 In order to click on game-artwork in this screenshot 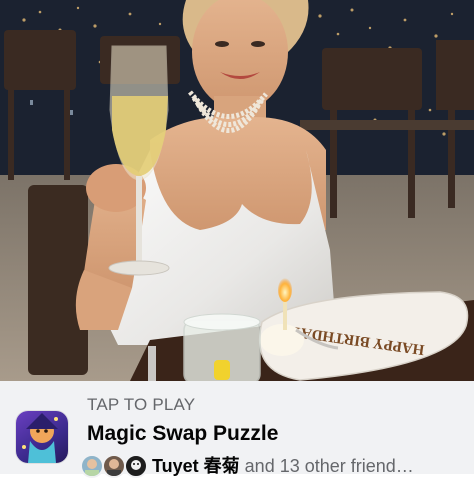, I will do `click(40, 438)`.